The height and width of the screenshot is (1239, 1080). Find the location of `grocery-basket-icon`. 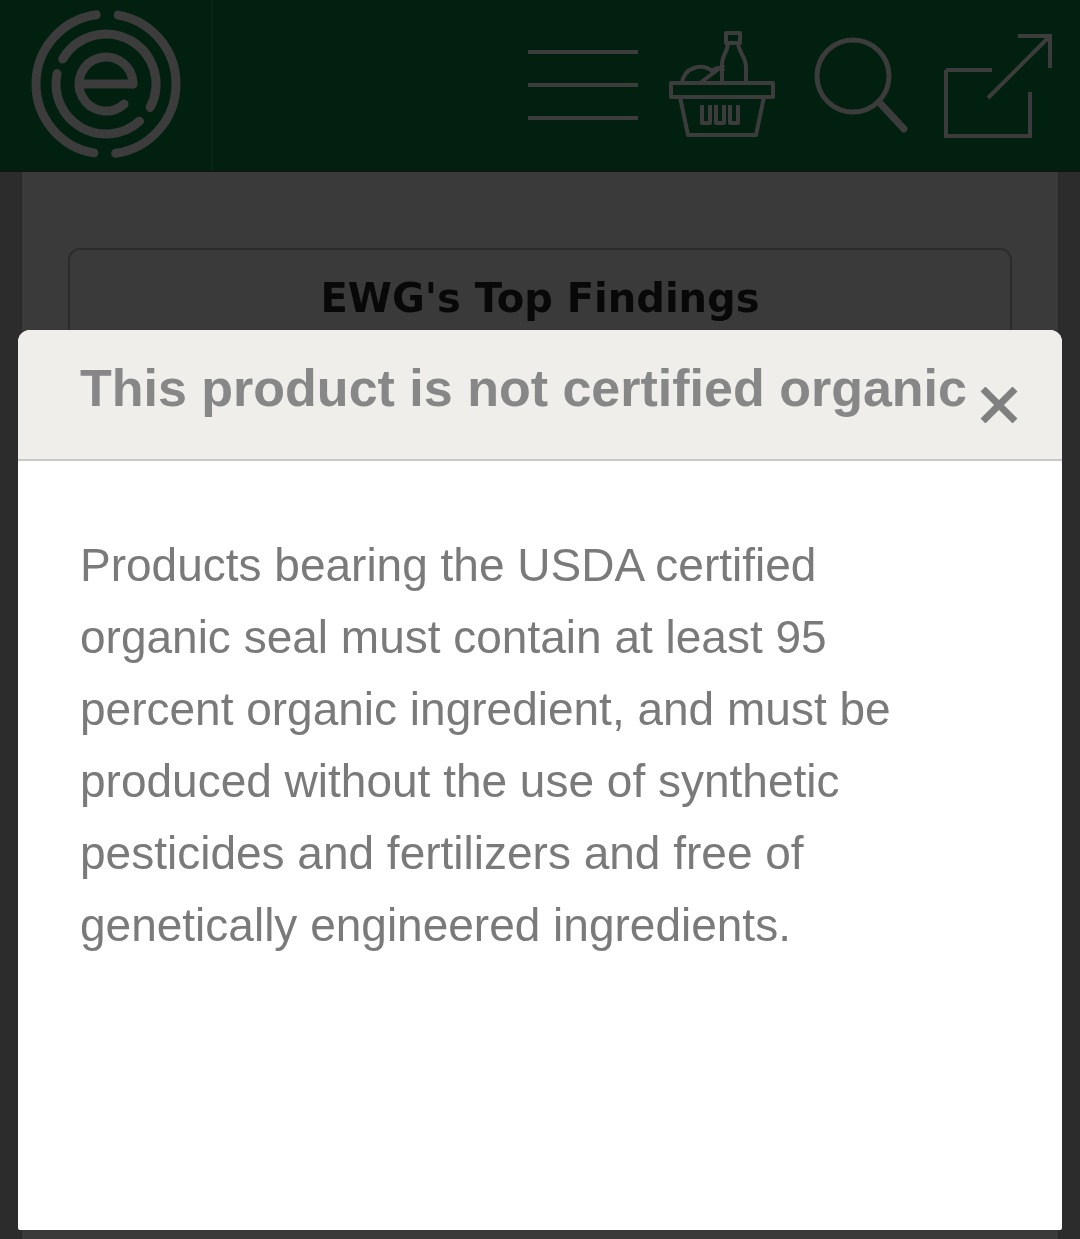

grocery-basket-icon is located at coordinates (722, 85).